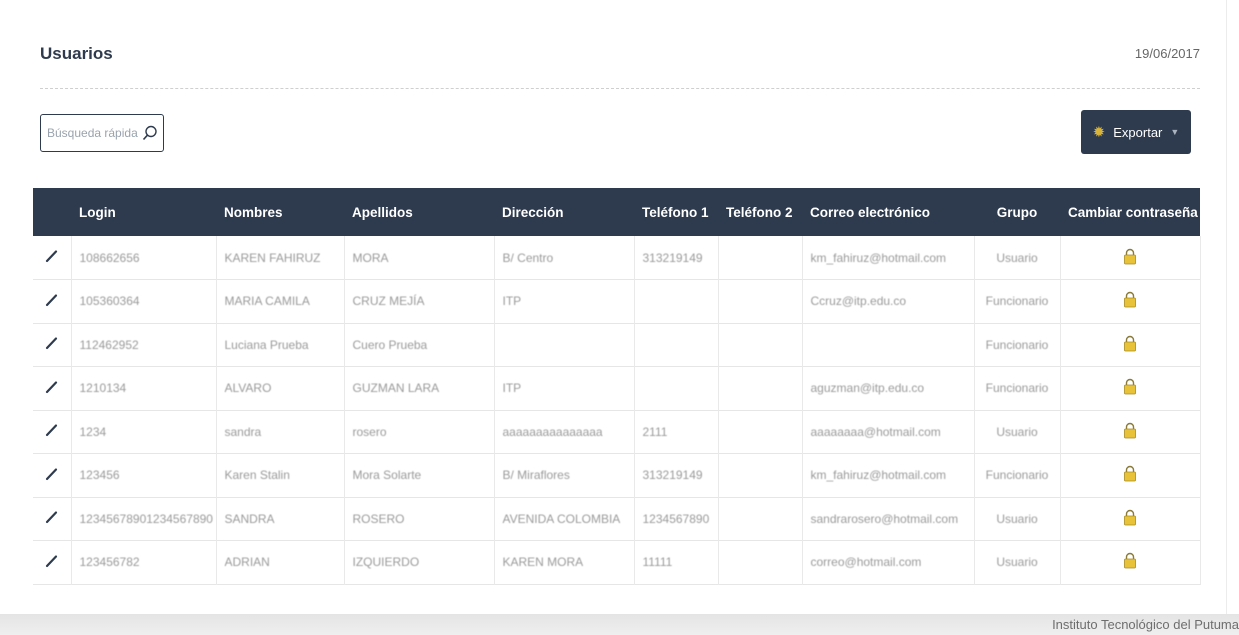 This screenshot has width=1239, height=635. What do you see at coordinates (94, 133) in the screenshot?
I see `search-input` at bounding box center [94, 133].